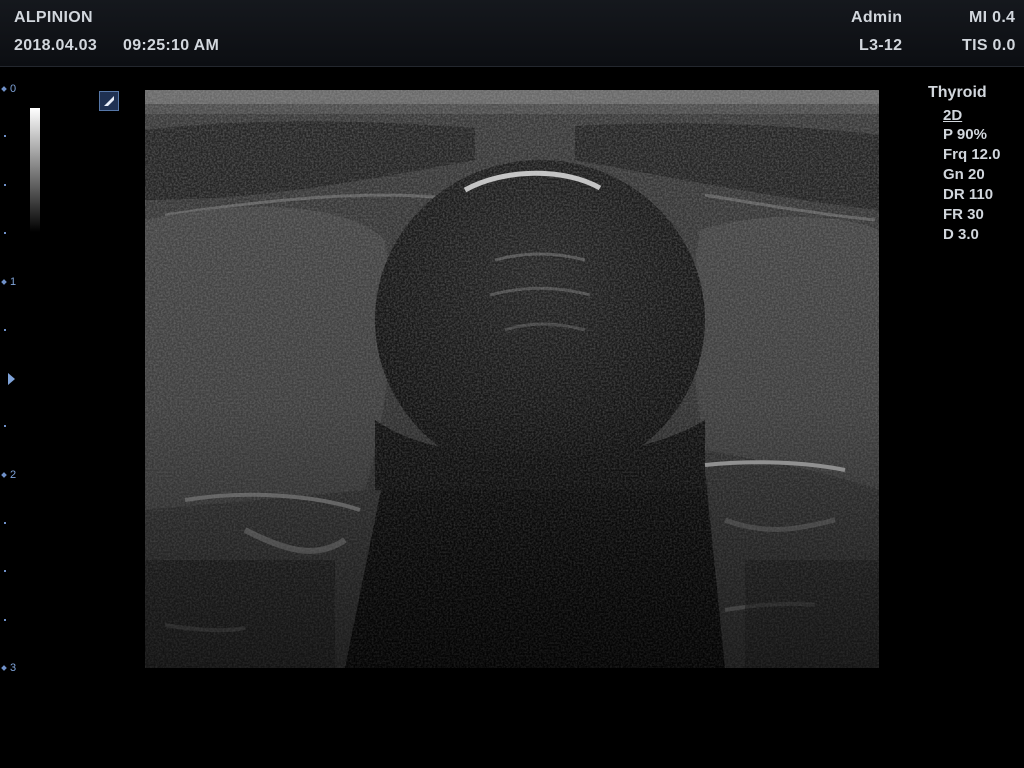 The width and height of the screenshot is (1024, 768). Describe the element at coordinates (963, 214) in the screenshot. I see `frame-rate-value: FR 30` at that location.